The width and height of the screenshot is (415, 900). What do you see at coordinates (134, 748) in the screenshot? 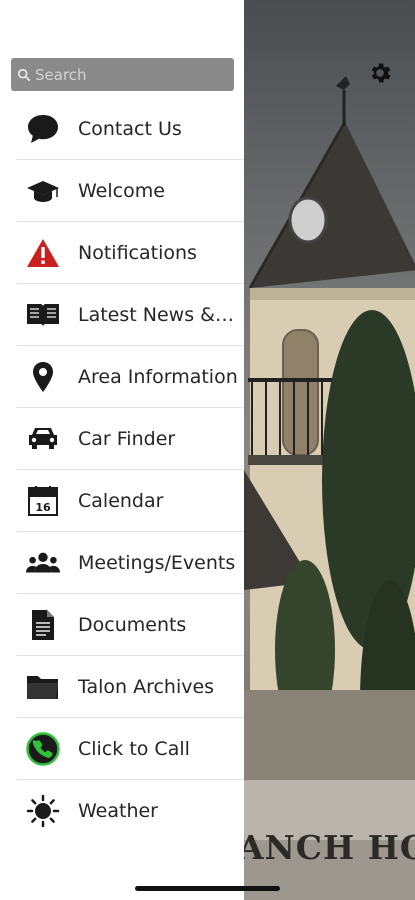
I see `menu-item-label: Click to Call` at bounding box center [134, 748].